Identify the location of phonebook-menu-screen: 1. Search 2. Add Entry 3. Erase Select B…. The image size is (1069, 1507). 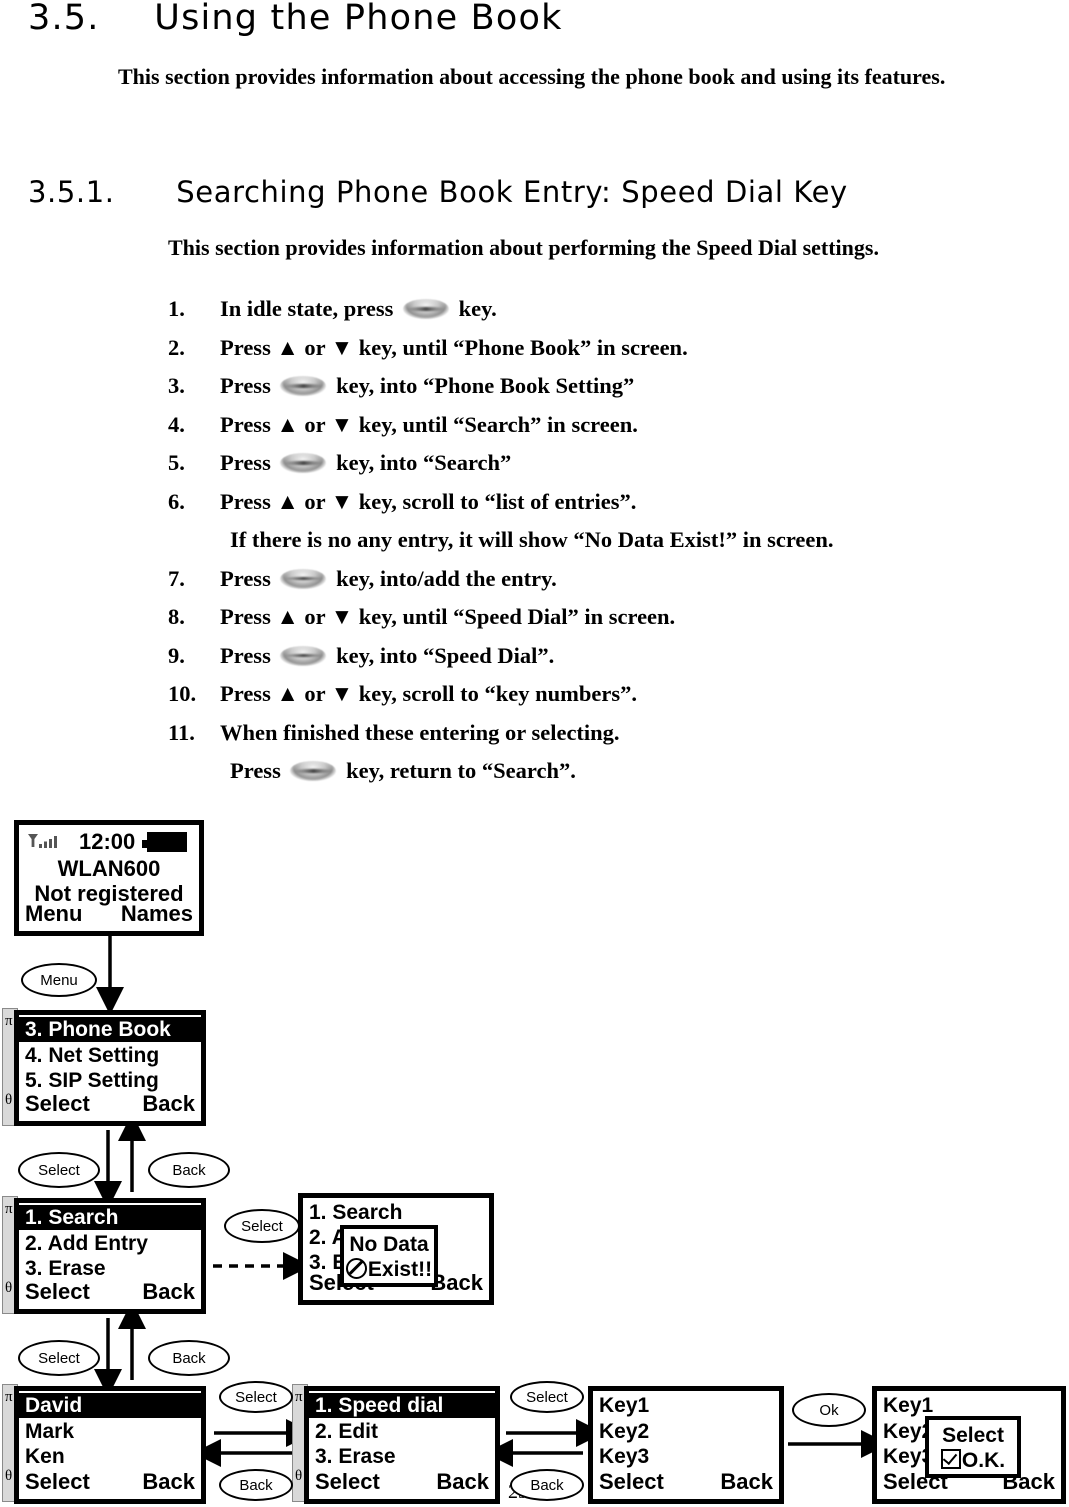
(110, 1256).